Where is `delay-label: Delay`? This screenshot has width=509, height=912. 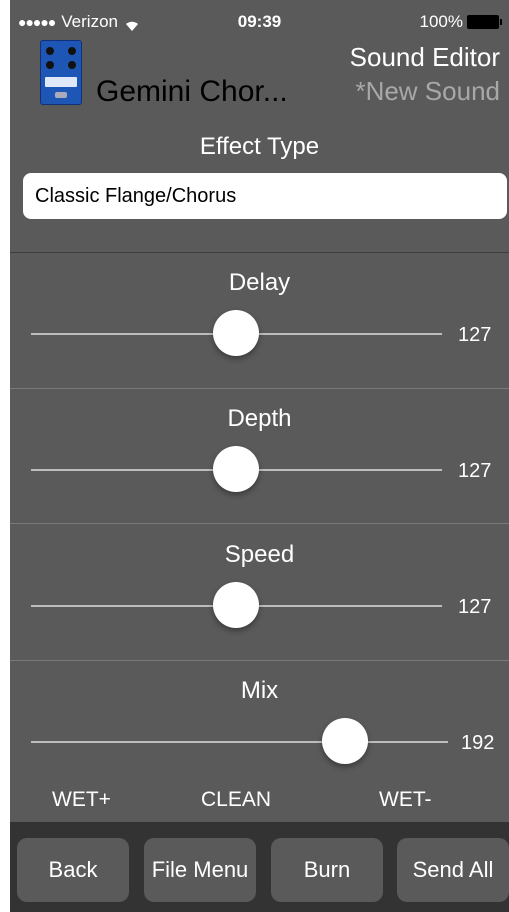 delay-label: Delay is located at coordinates (259, 282).